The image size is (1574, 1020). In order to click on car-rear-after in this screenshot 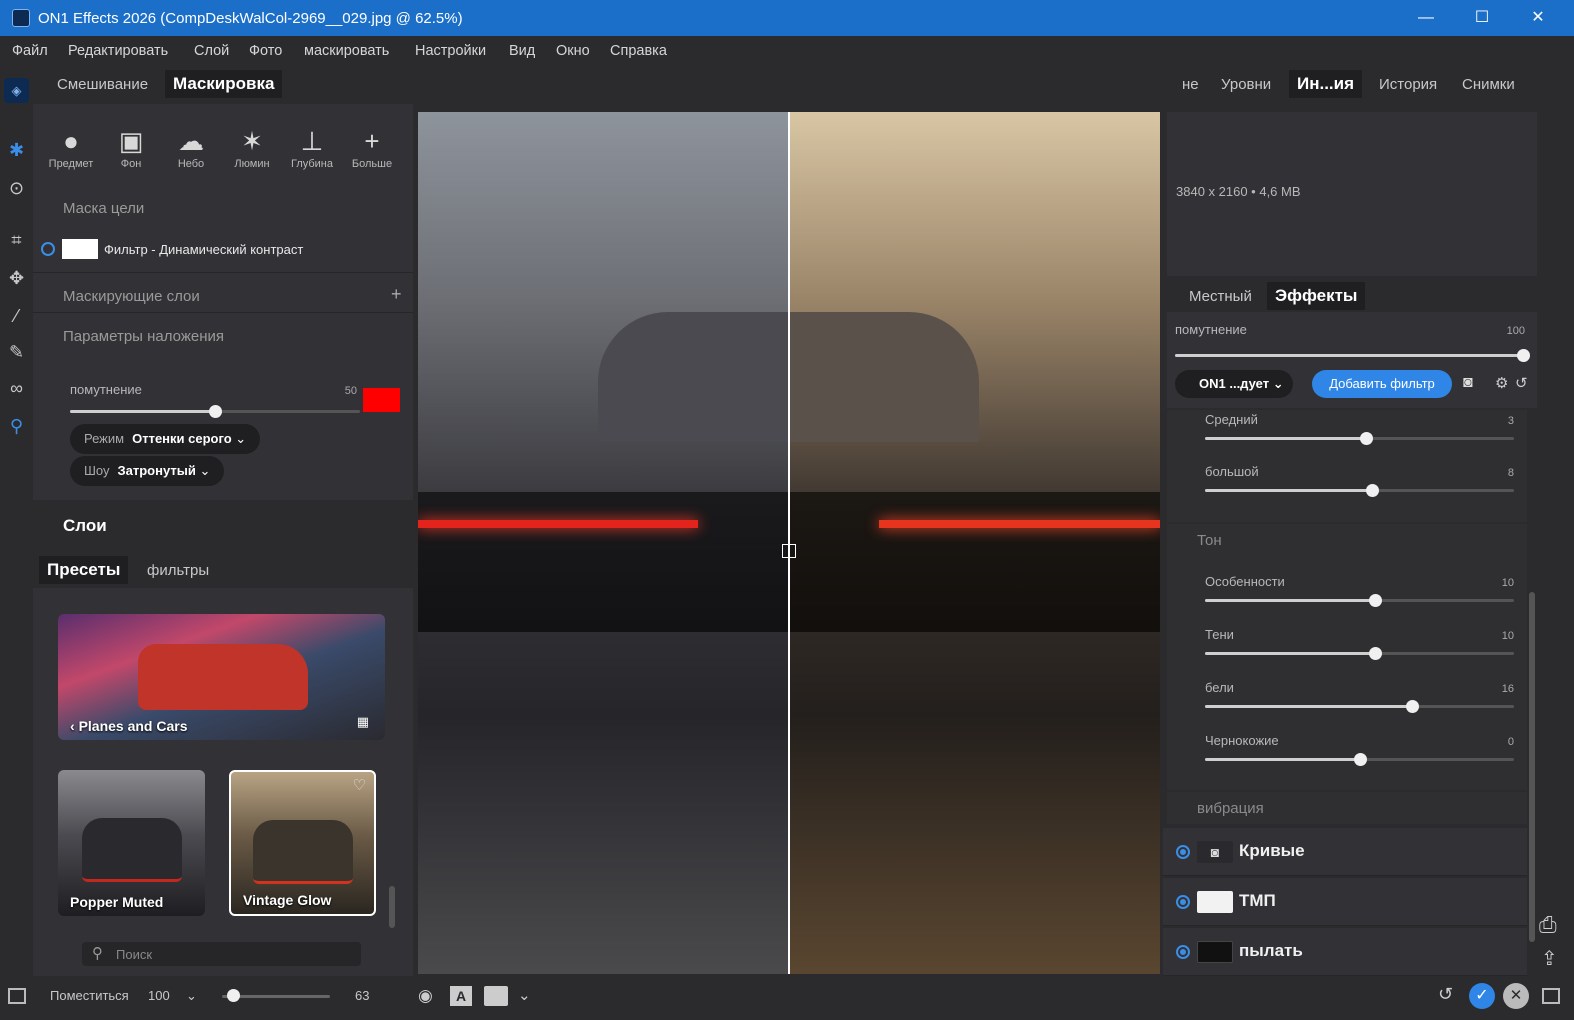, I will do `click(974, 562)`.